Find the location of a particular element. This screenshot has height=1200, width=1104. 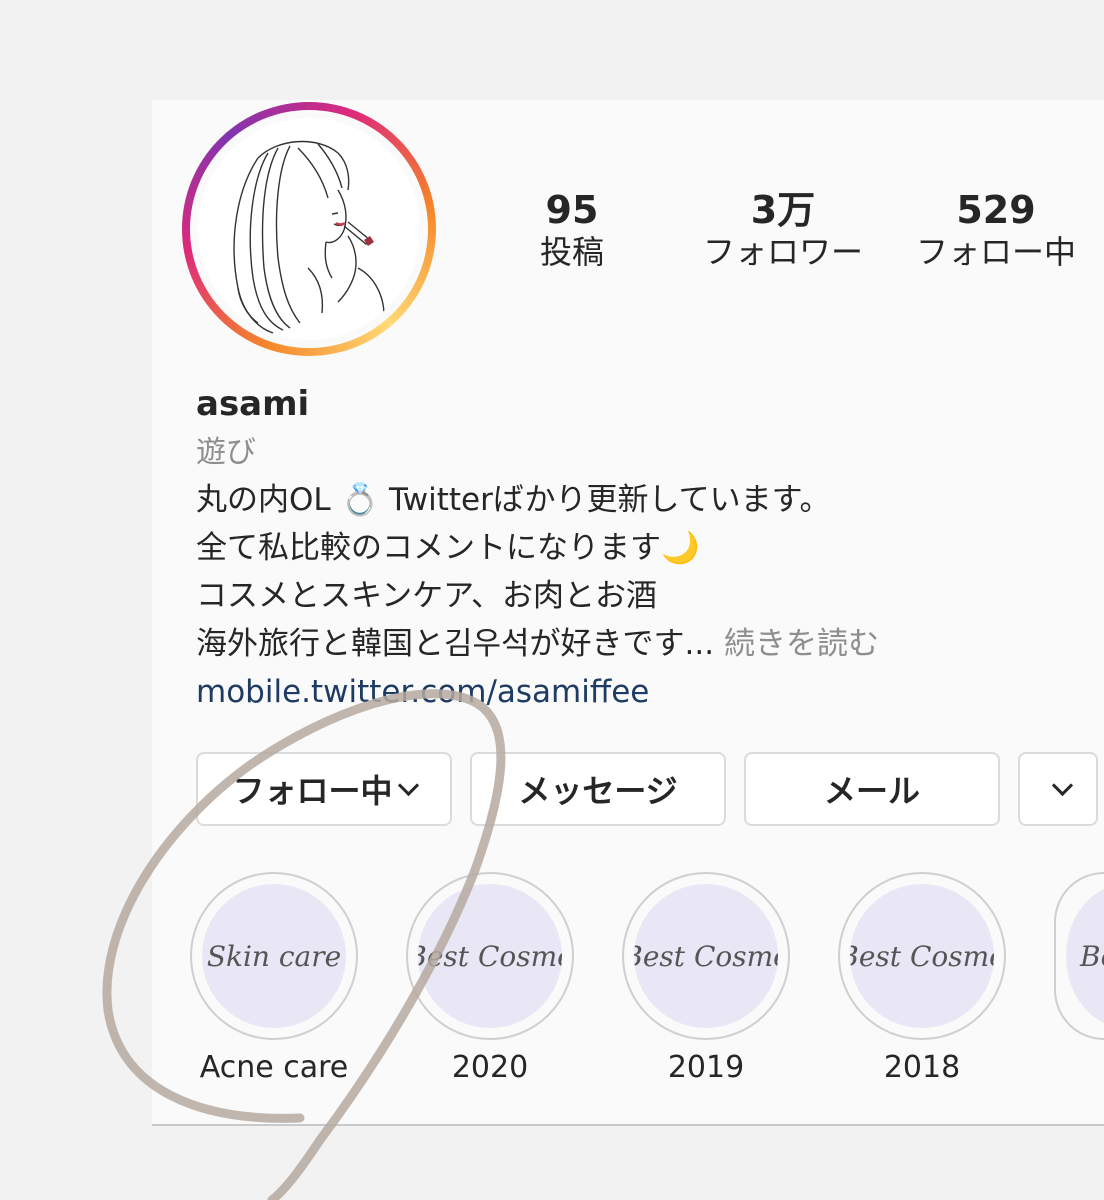

highlight-partial: Bes is located at coordinates (1079, 956).